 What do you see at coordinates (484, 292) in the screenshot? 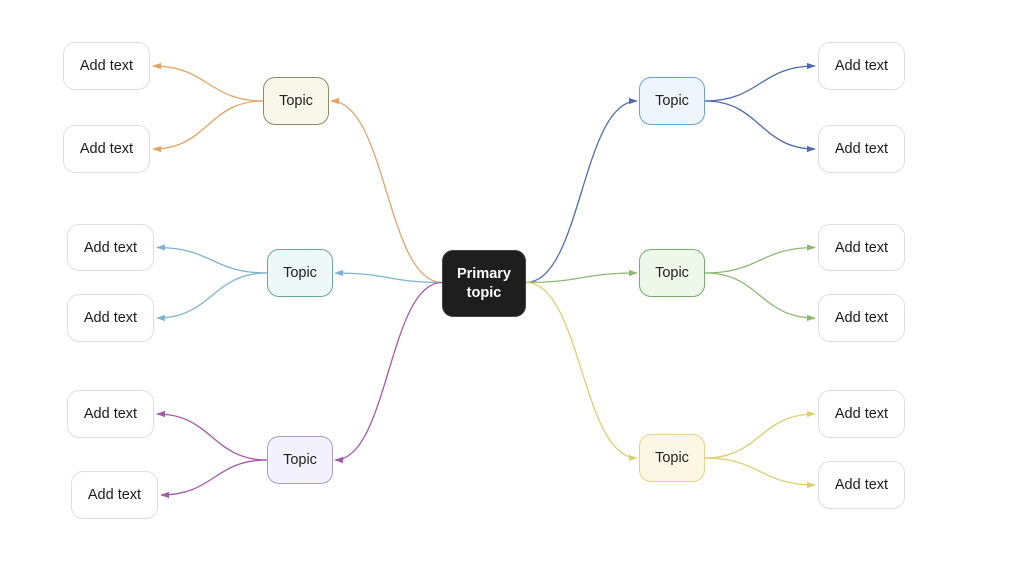
I see `primary-topic-line2: topic` at bounding box center [484, 292].